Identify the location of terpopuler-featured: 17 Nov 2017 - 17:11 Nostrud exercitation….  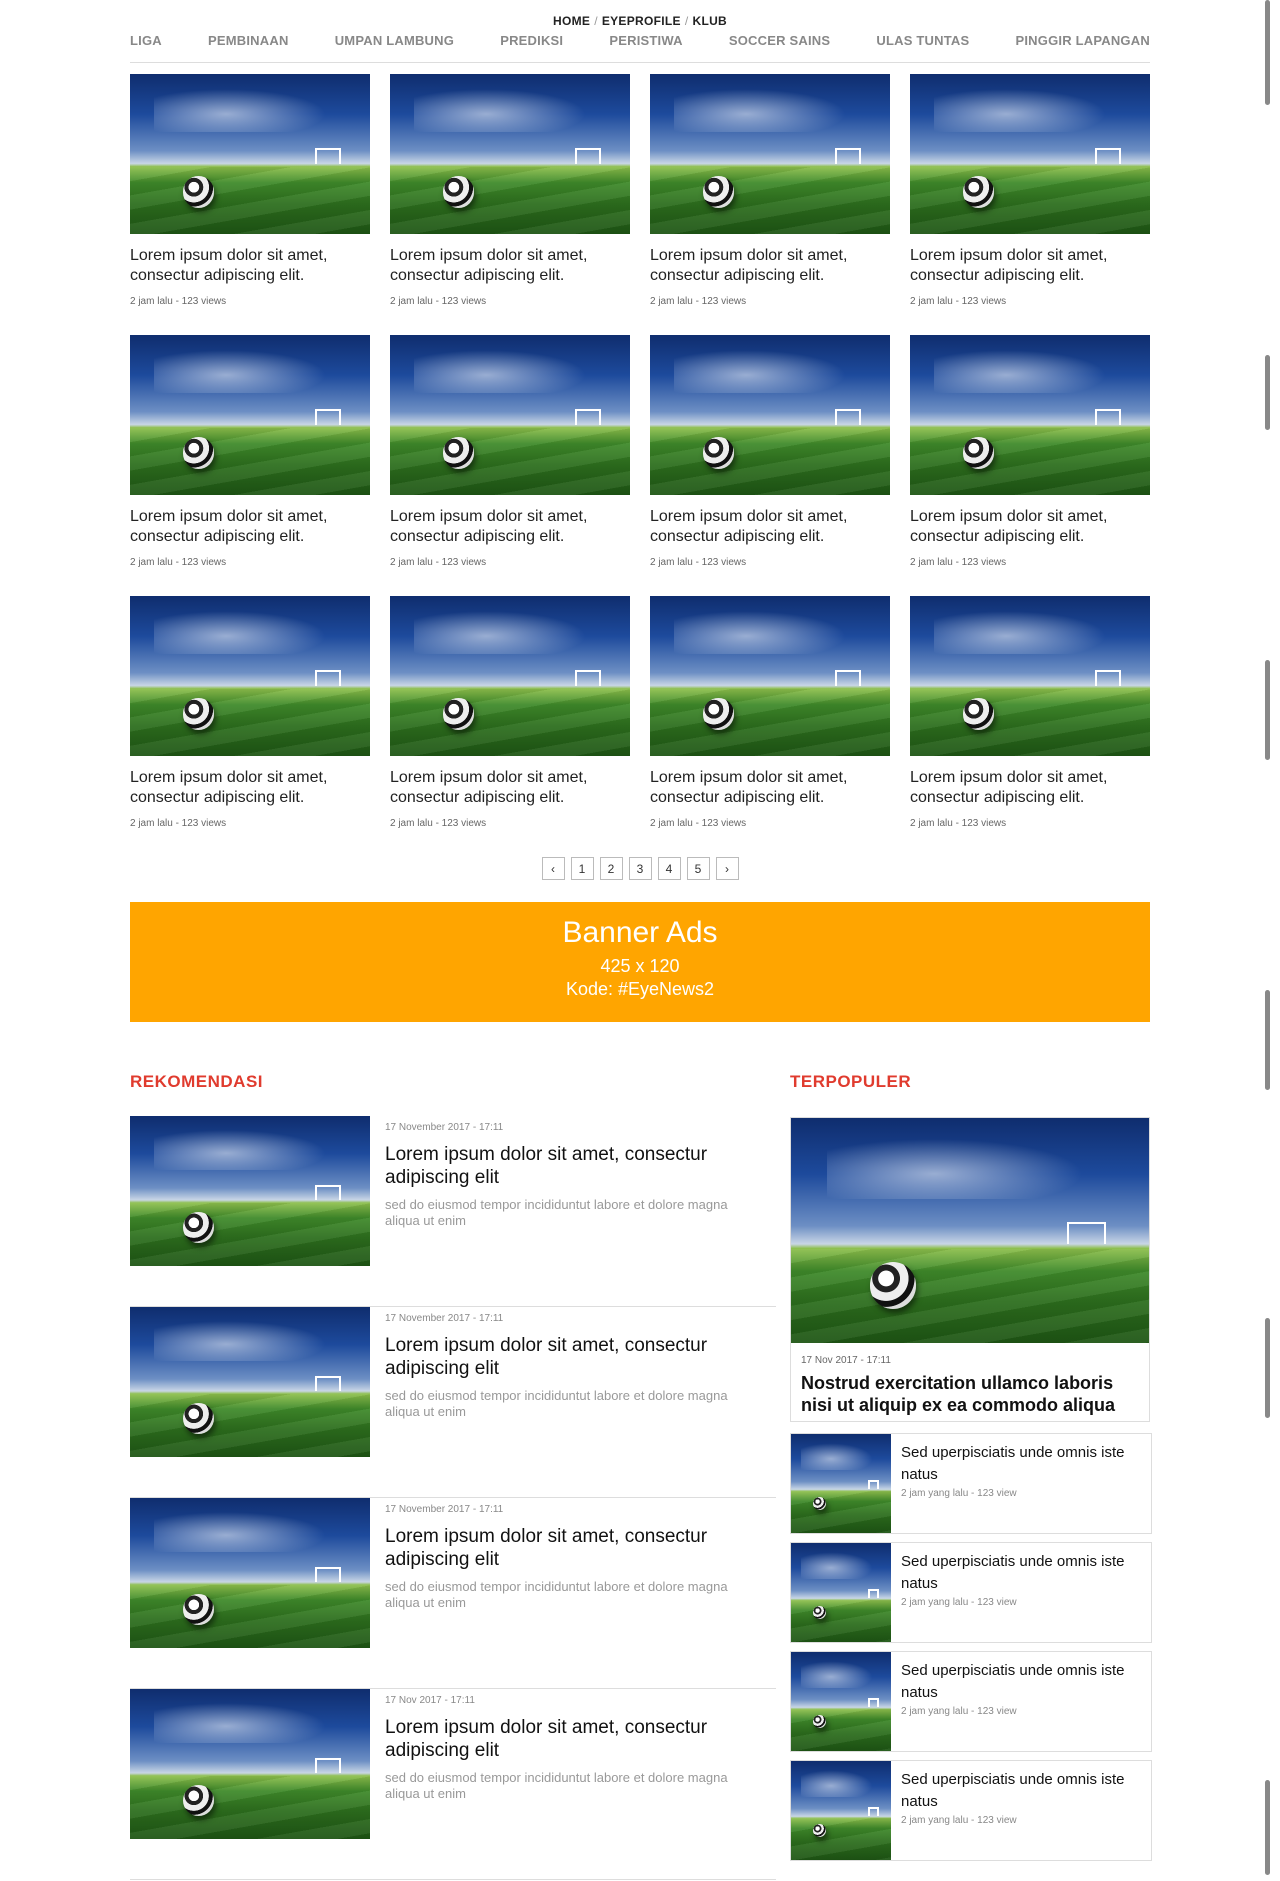
(970, 1269).